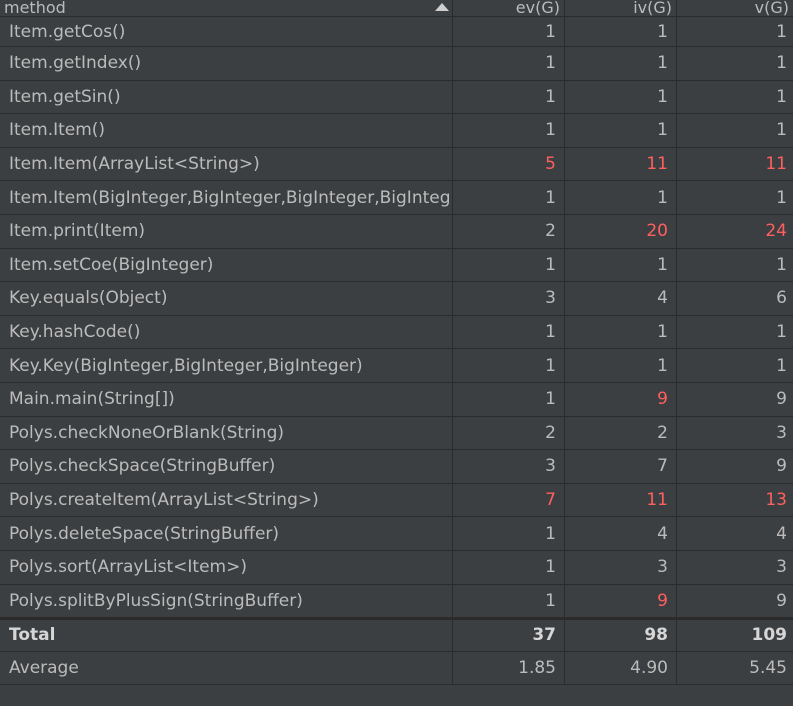  I want to click on table-row: Item.Item(ArrayList<String>) 5 11 11, so click(396, 164).